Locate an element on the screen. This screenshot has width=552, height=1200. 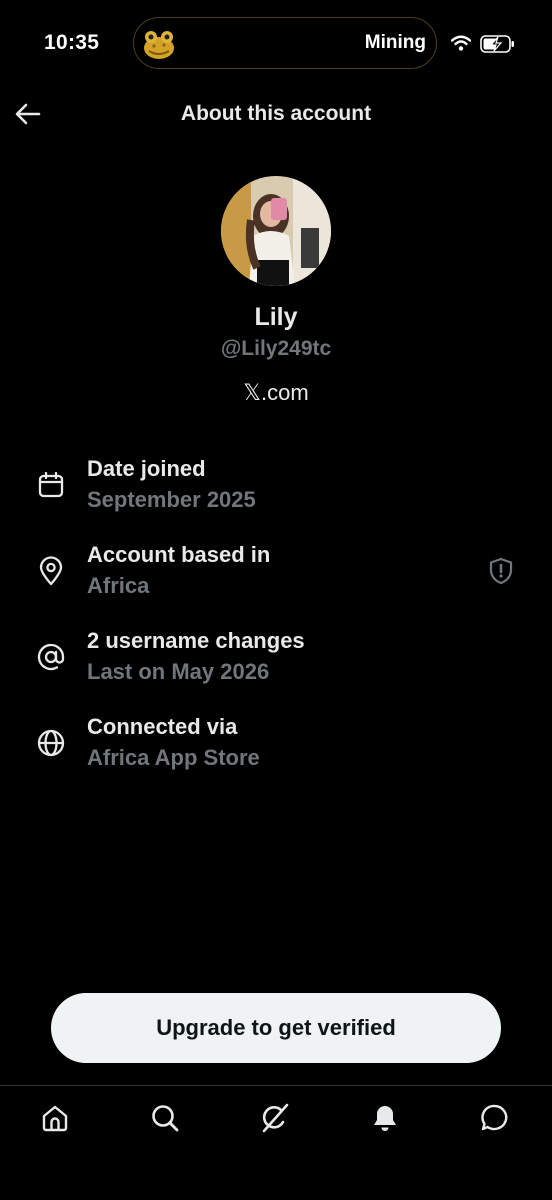
calendar-icon is located at coordinates (51, 485).